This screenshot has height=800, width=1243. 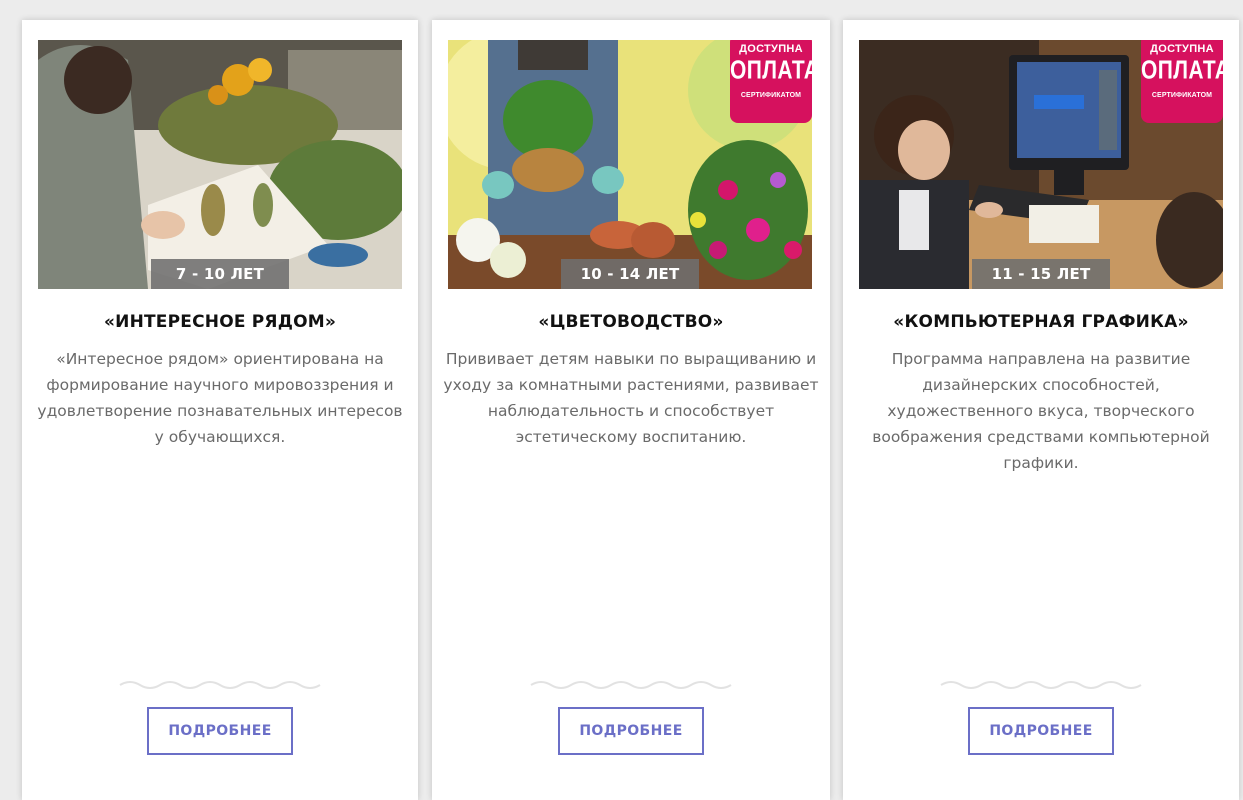 I want to click on course-title: «ИНТЕРЕСНОЕ РЯДОМ», so click(x=220, y=322).